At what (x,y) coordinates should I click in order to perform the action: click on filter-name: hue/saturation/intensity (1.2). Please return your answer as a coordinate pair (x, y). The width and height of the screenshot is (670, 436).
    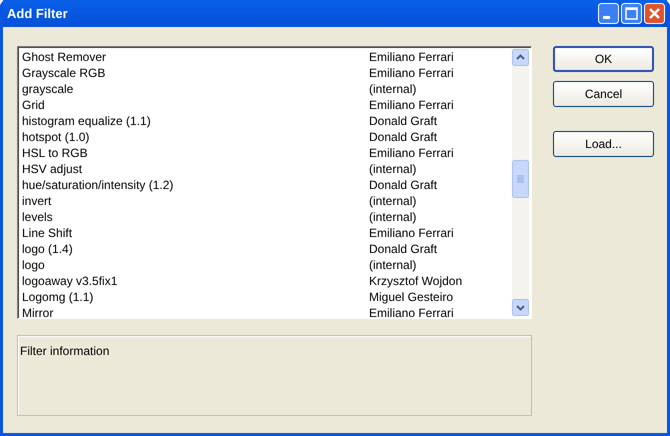
    Looking at the image, I should click on (195, 185).